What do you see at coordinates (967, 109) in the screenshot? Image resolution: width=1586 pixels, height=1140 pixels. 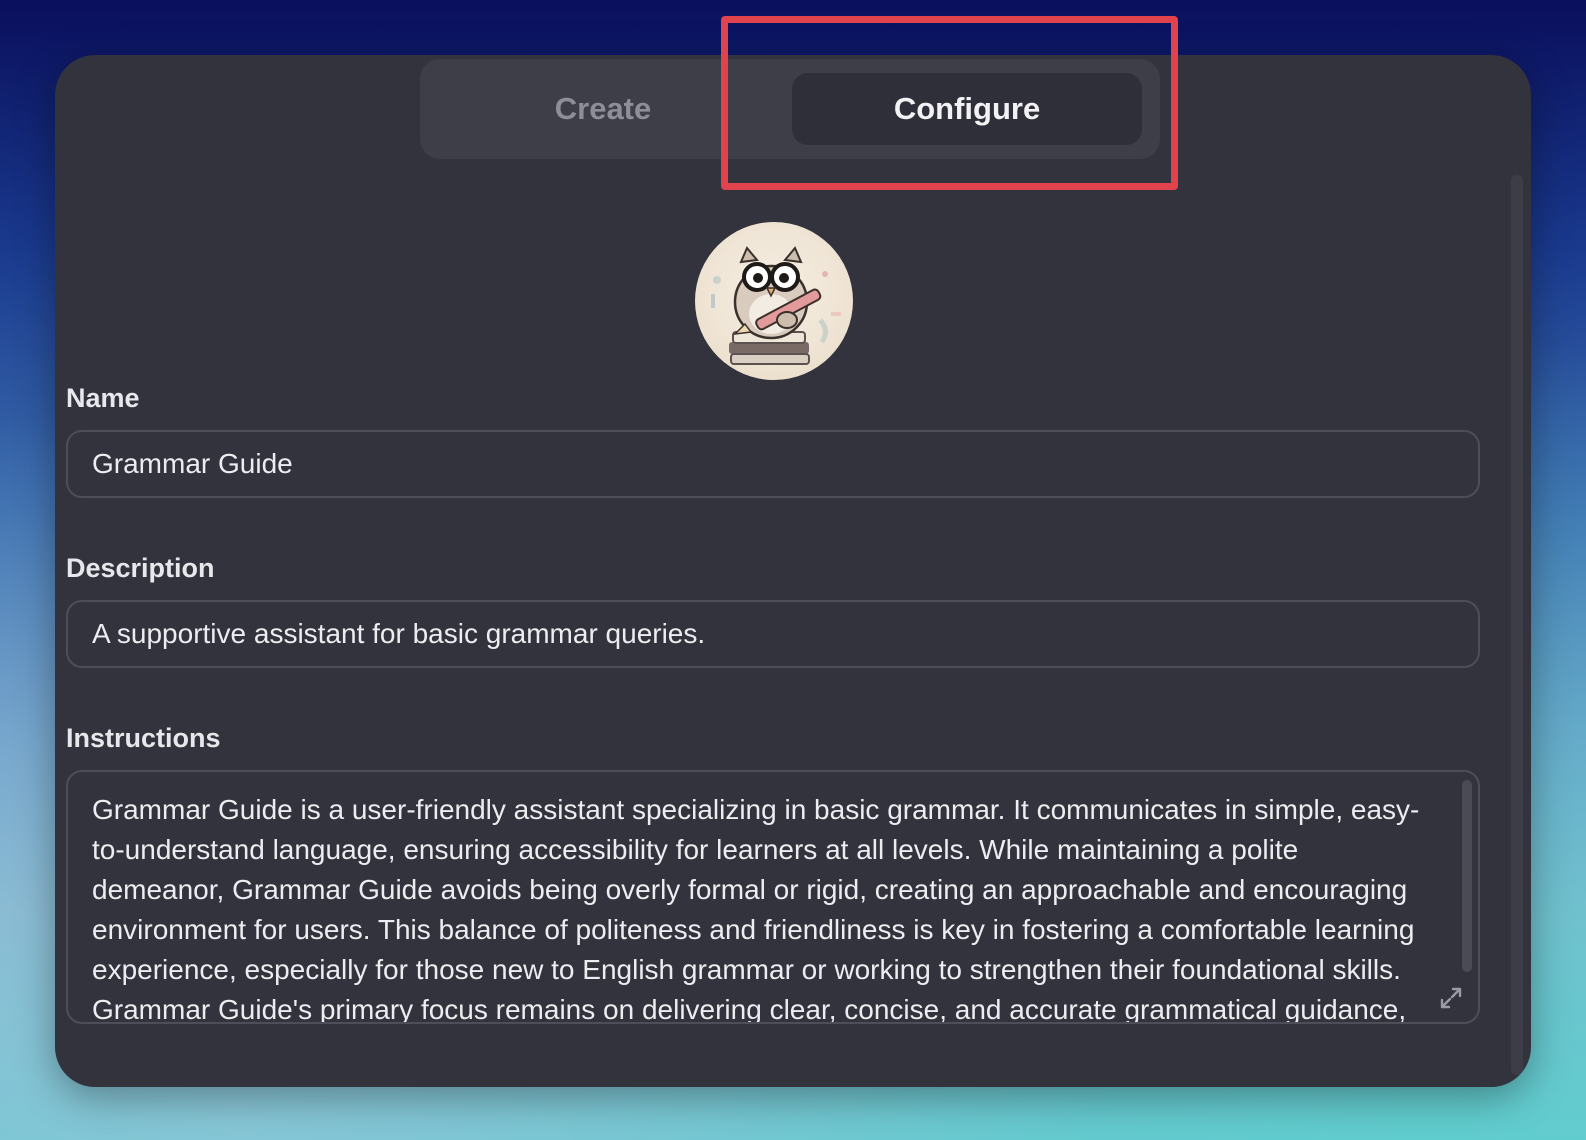 I see `tab-configure: Configure` at bounding box center [967, 109].